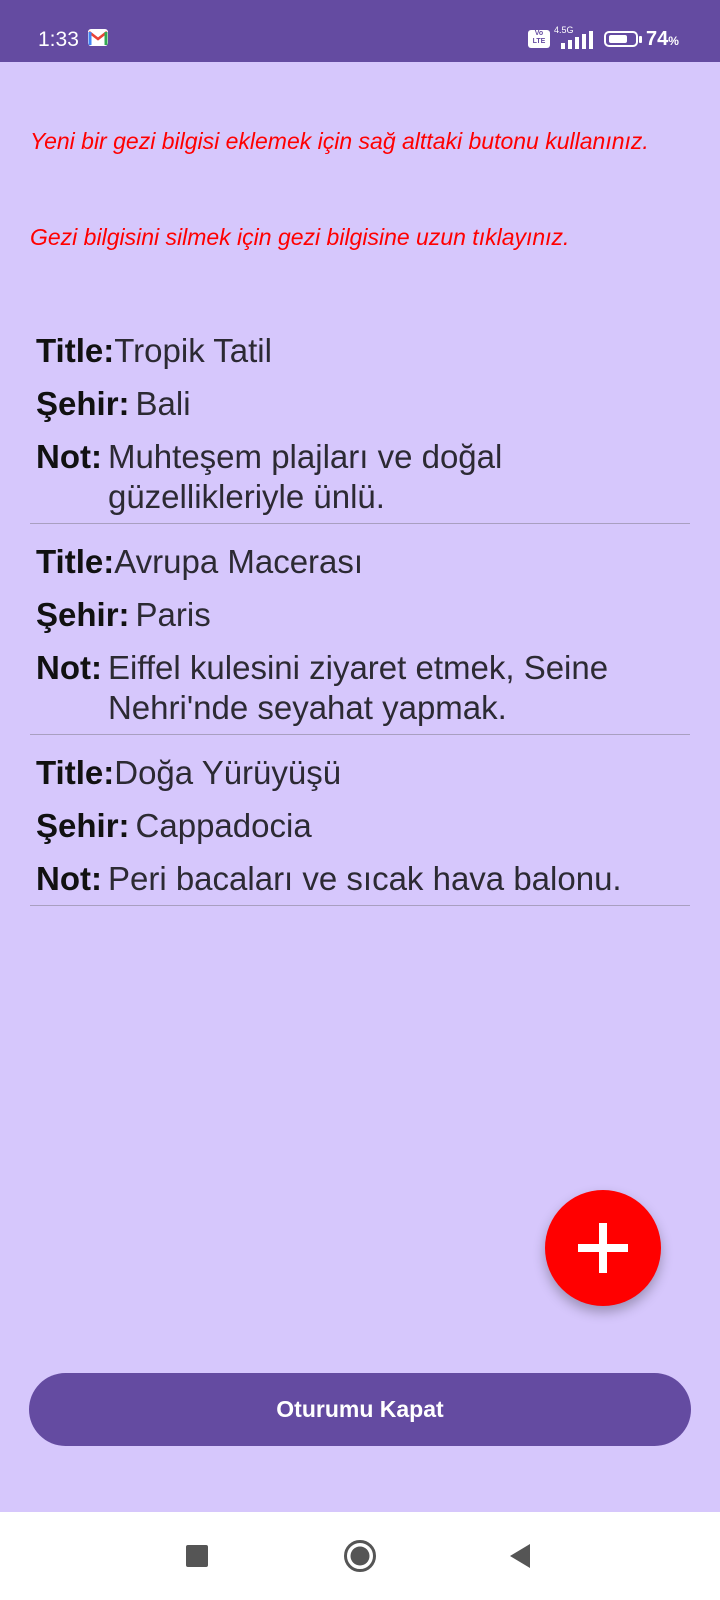  Describe the element at coordinates (640, 39) in the screenshot. I see `battery-tip` at that location.